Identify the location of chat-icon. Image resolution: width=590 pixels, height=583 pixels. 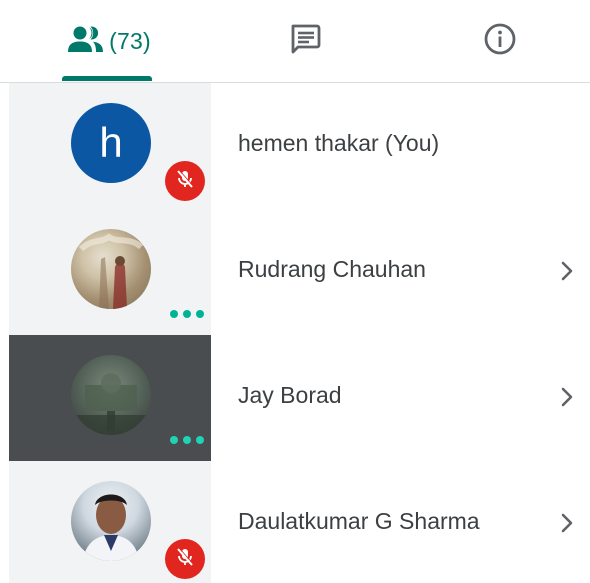
(305, 41).